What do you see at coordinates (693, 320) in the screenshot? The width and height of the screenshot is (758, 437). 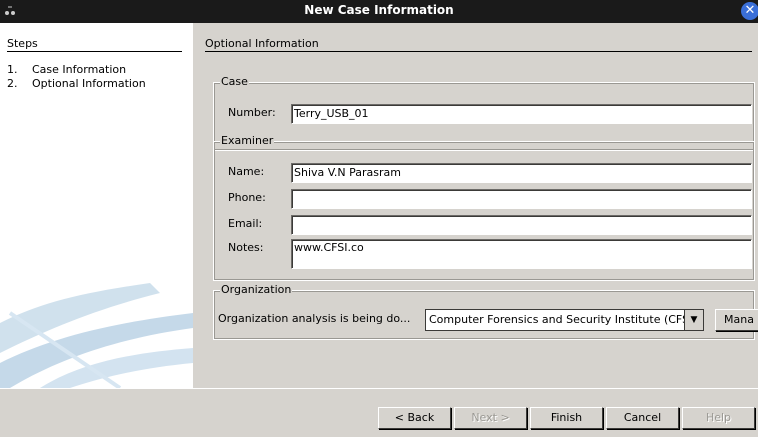 I see `chevron-down-icon: ▼` at bounding box center [693, 320].